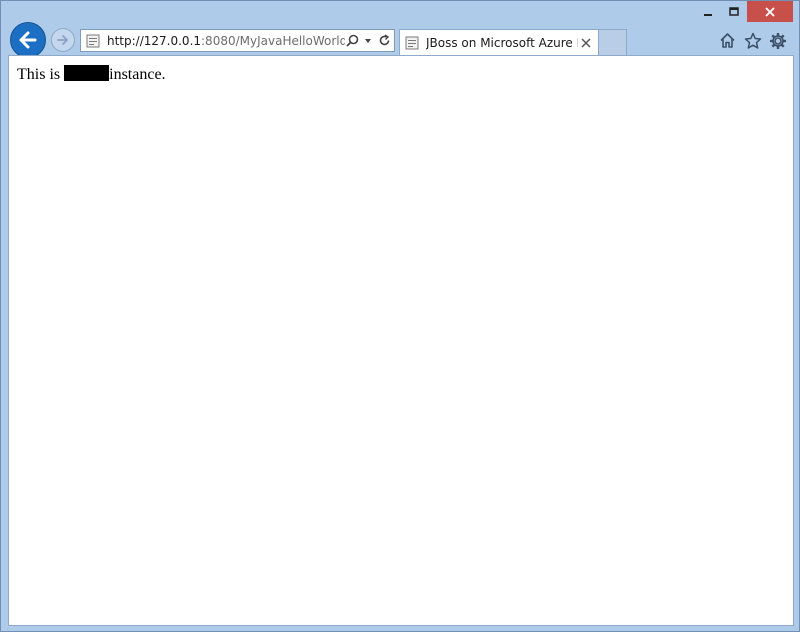 Image resolution: width=800 pixels, height=632 pixels. I want to click on search-icon, so click(351, 40).